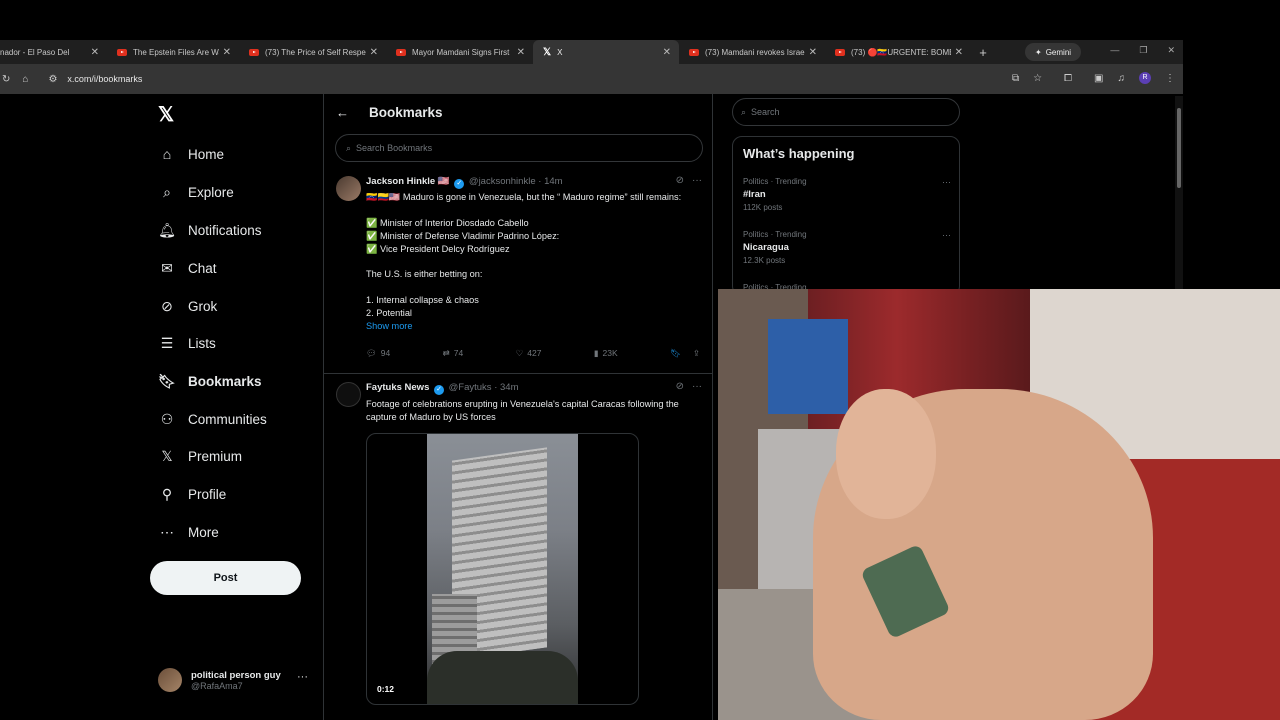 The width and height of the screenshot is (1280, 720). I want to click on tab-5: (73) Mamdani revokes Israel ✕, so click(752, 52).